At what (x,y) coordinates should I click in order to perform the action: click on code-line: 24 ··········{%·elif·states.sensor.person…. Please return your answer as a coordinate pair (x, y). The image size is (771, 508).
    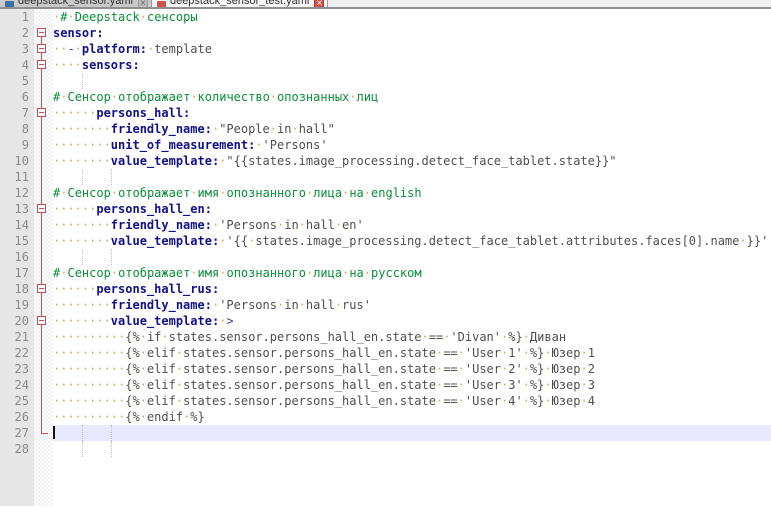
    Looking at the image, I should click on (385, 385).